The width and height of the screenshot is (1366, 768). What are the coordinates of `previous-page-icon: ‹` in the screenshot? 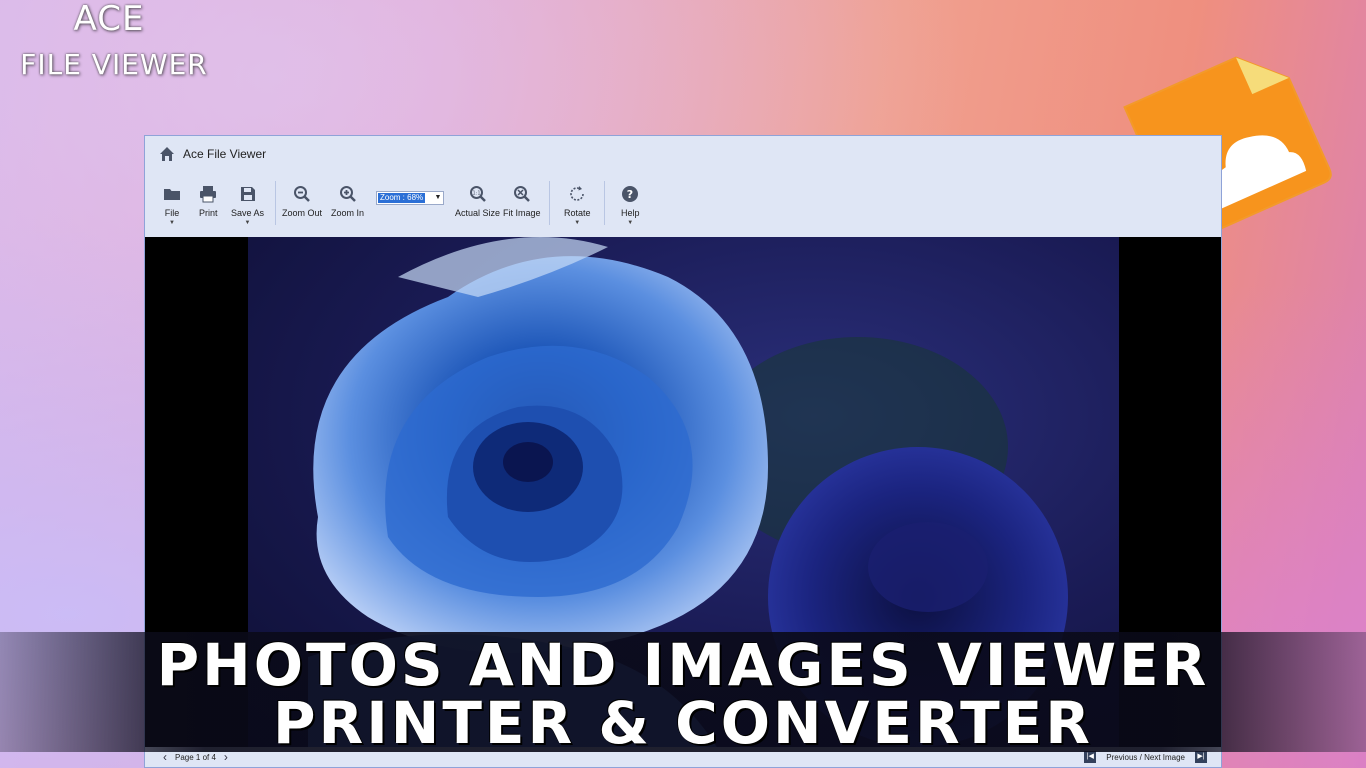 It's located at (165, 757).